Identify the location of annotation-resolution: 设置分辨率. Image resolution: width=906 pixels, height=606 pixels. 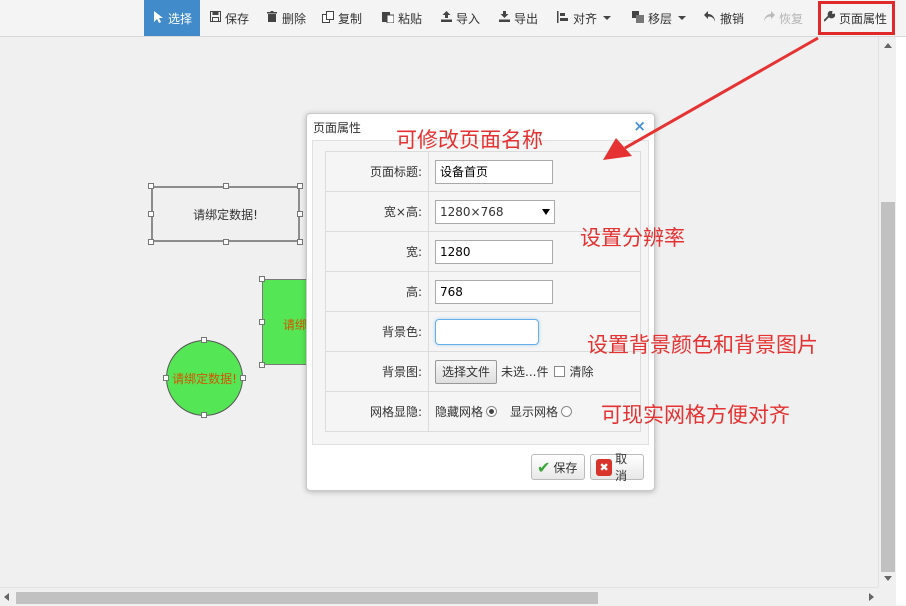
(632, 238).